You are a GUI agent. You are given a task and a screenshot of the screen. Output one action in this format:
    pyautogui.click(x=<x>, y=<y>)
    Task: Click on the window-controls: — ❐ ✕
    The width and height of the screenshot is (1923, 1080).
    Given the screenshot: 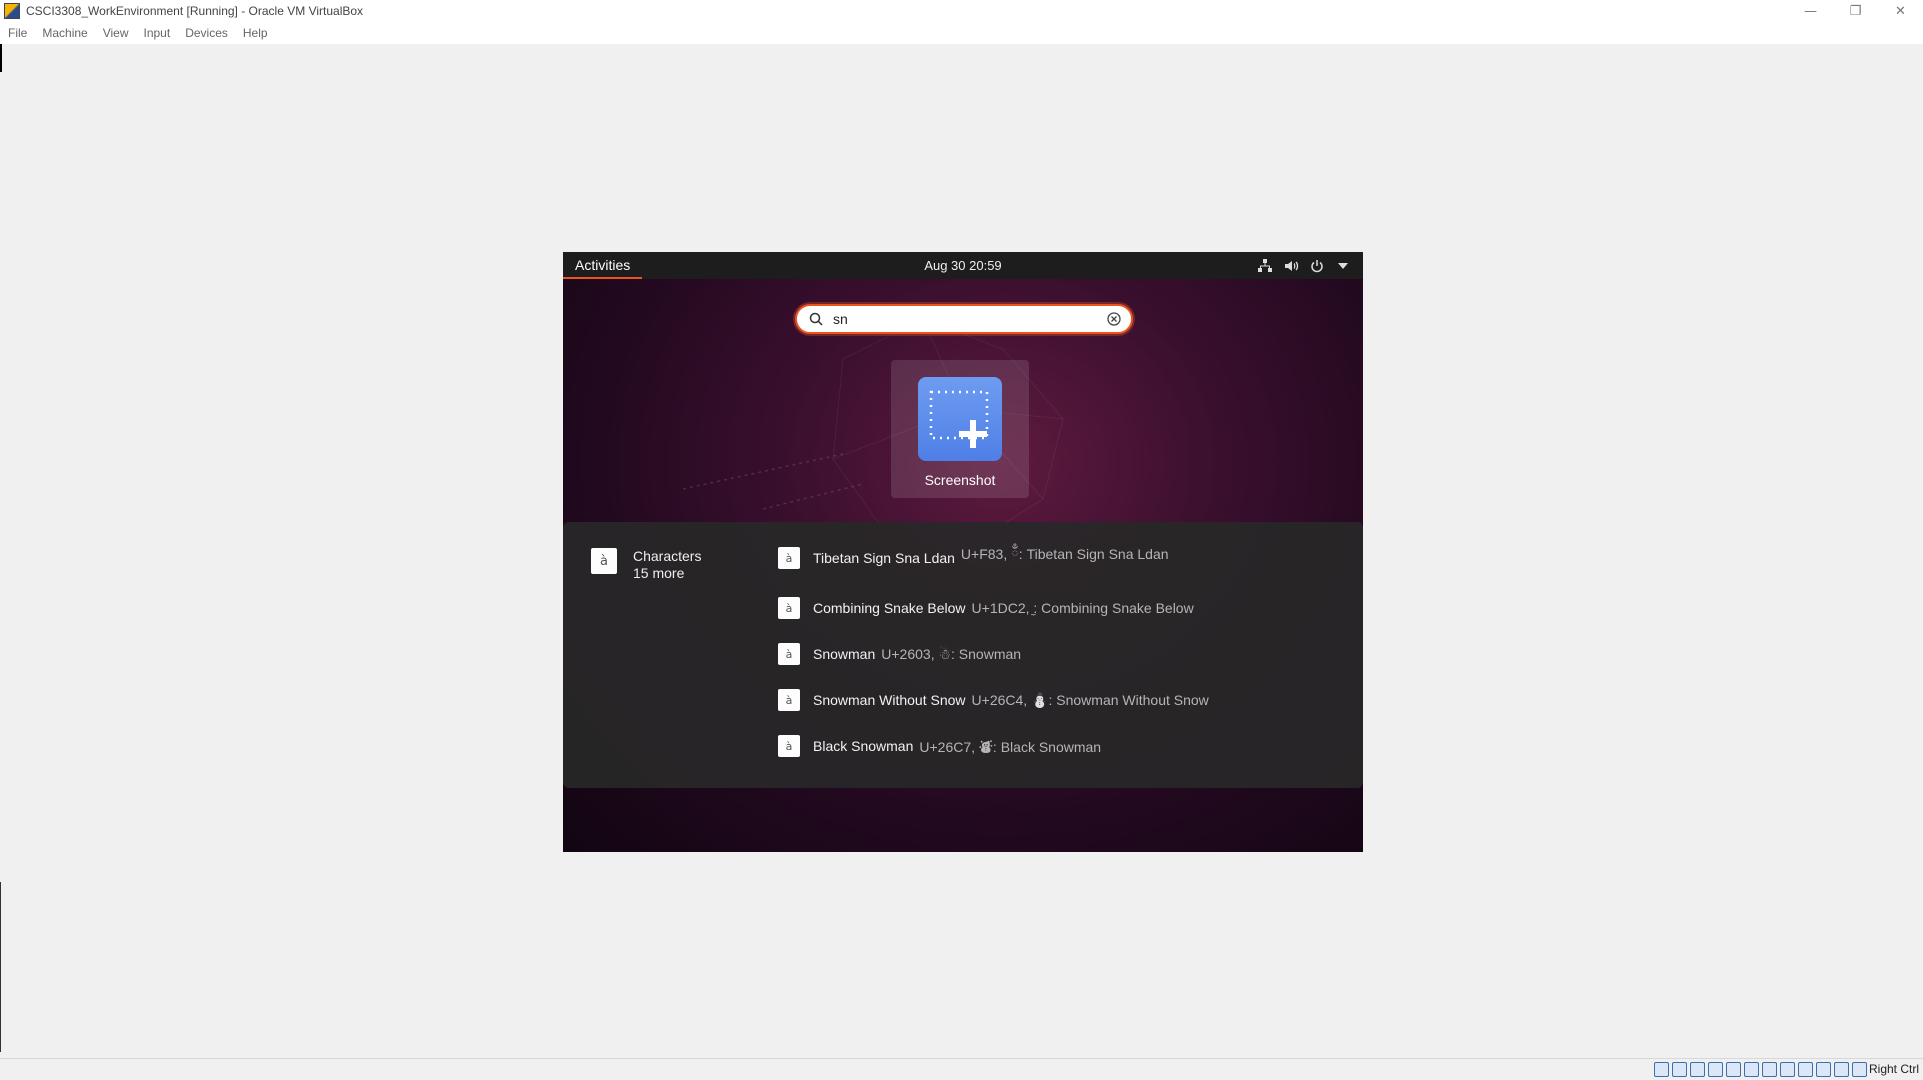 What is the action you would take?
    pyautogui.click(x=1855, y=11)
    